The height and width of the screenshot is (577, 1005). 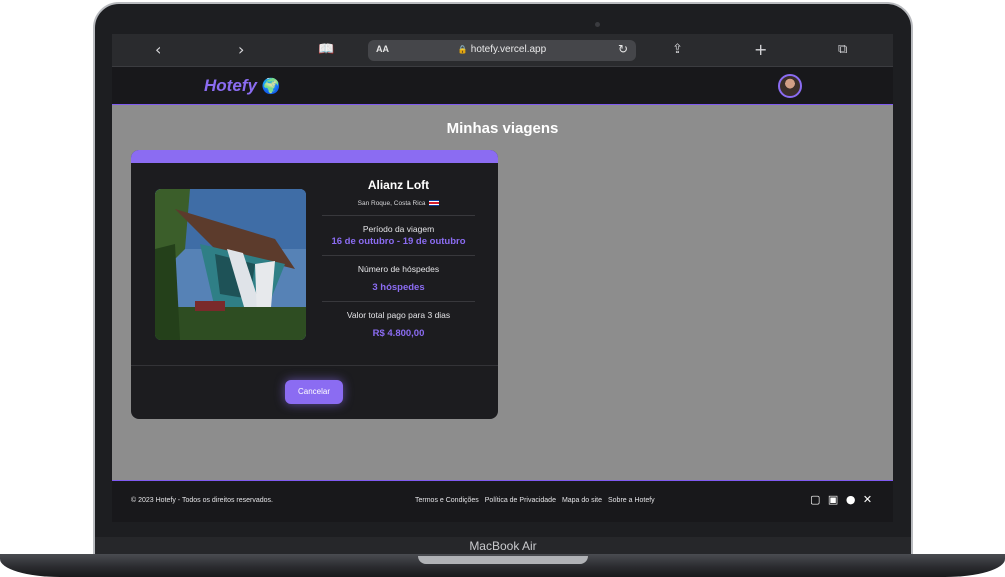 What do you see at coordinates (398, 287) in the screenshot?
I see `guests-value: 3 hóspedes` at bounding box center [398, 287].